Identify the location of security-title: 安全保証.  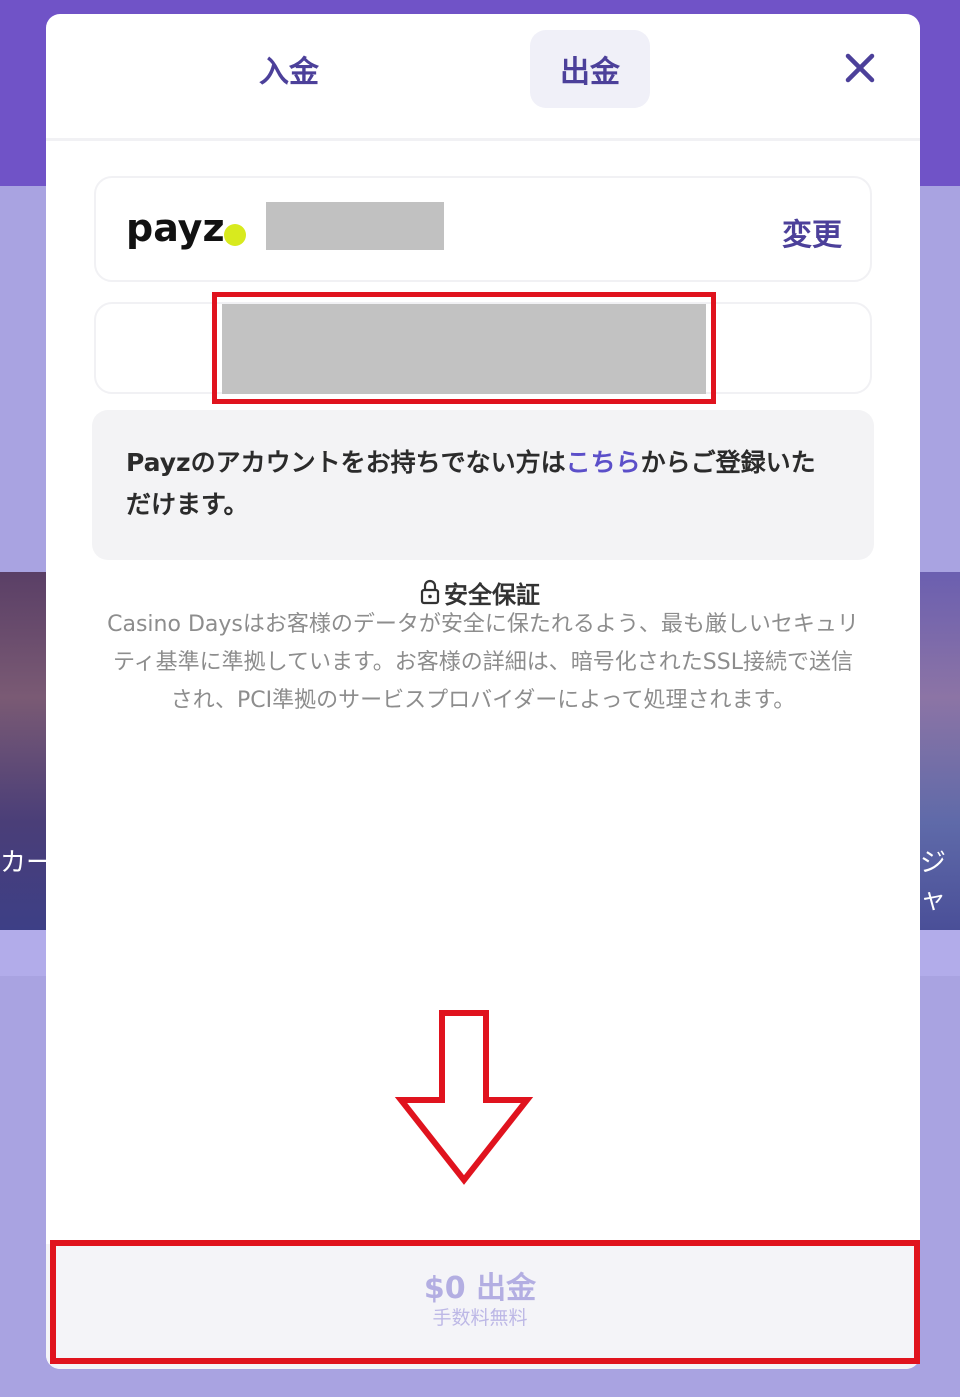
(490, 592).